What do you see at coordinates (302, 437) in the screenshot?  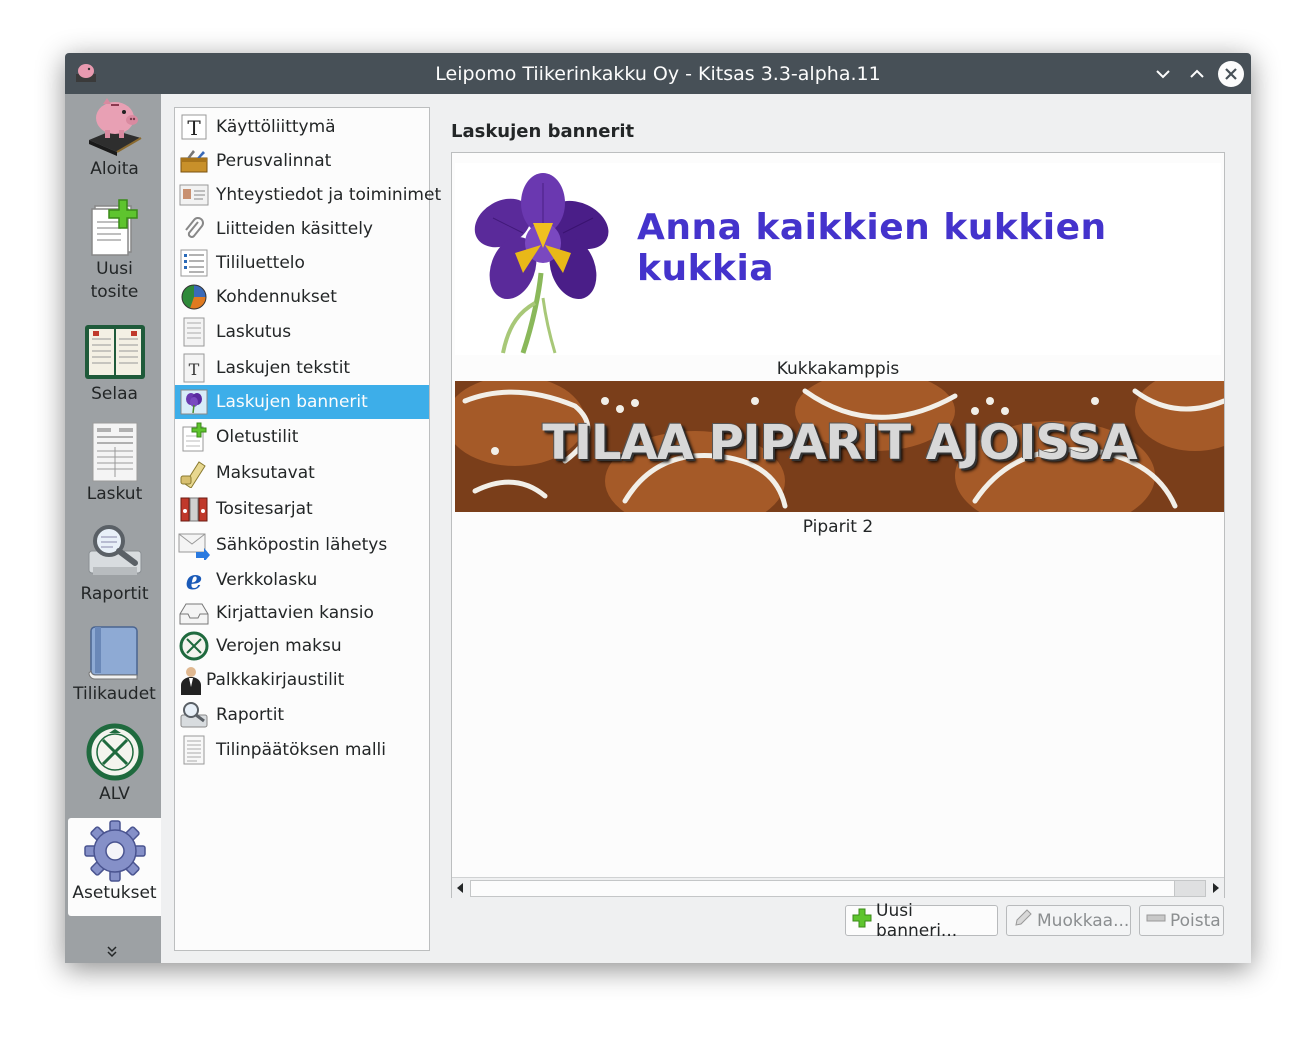 I see `nav-item-oletustilit: Oletustilit` at bounding box center [302, 437].